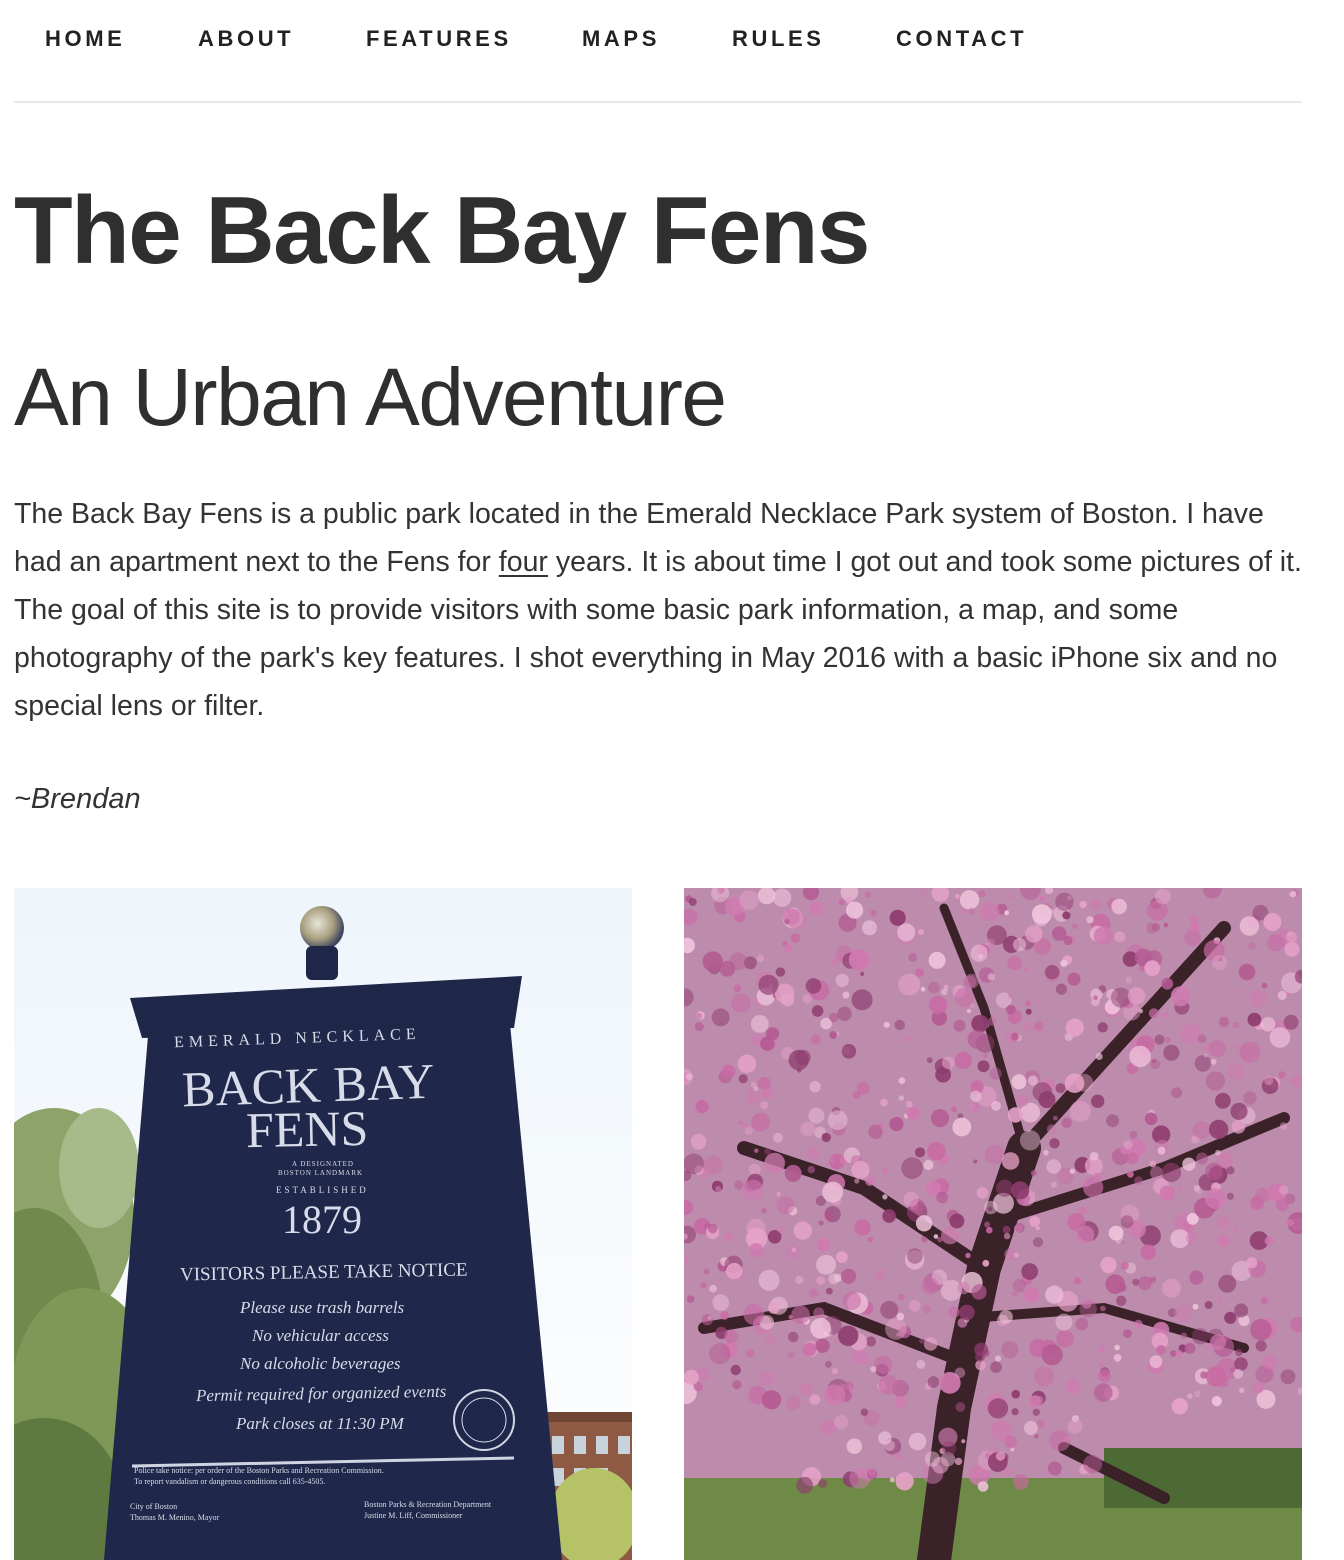  What do you see at coordinates (322, 928) in the screenshot?
I see `sign-globe` at bounding box center [322, 928].